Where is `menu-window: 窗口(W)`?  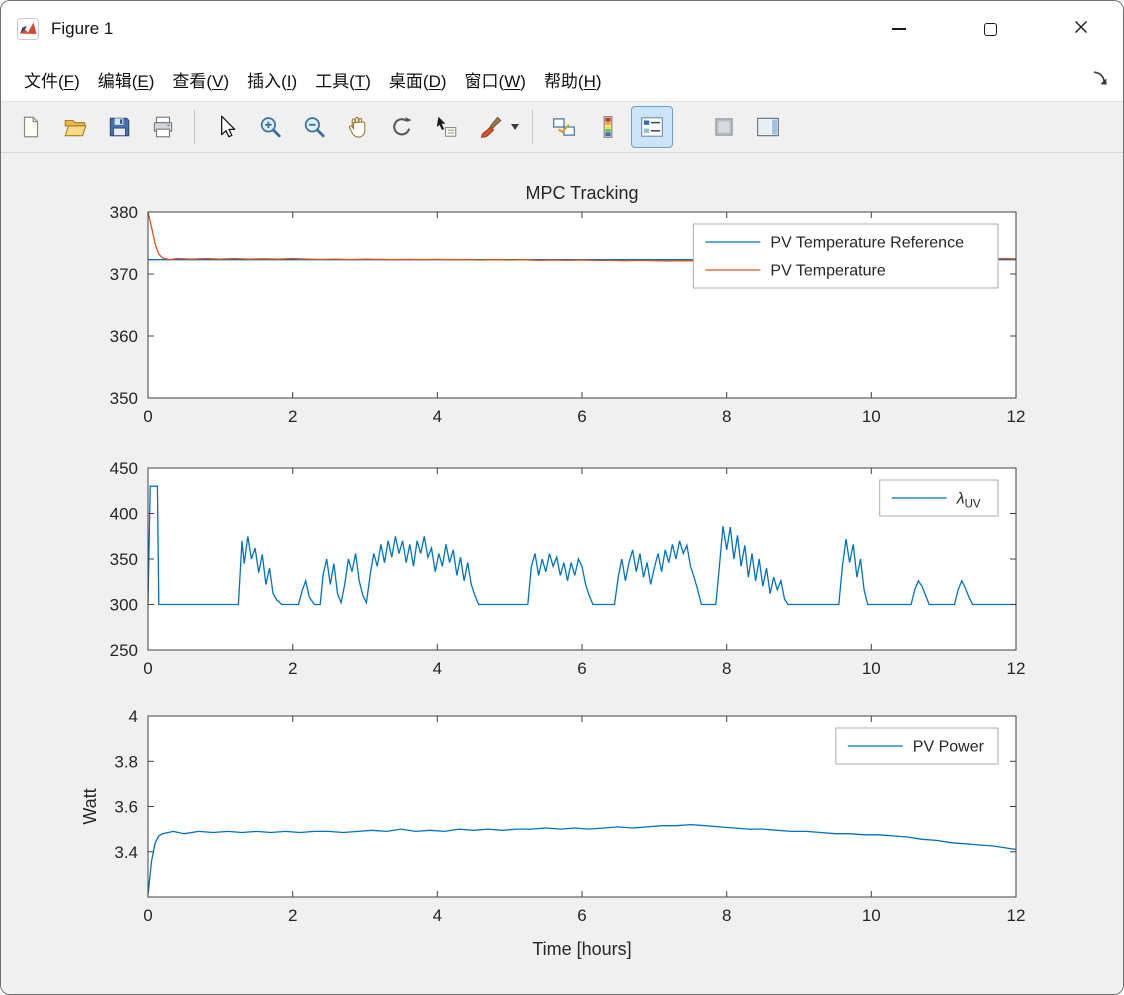 menu-window: 窗口(W) is located at coordinates (495, 79).